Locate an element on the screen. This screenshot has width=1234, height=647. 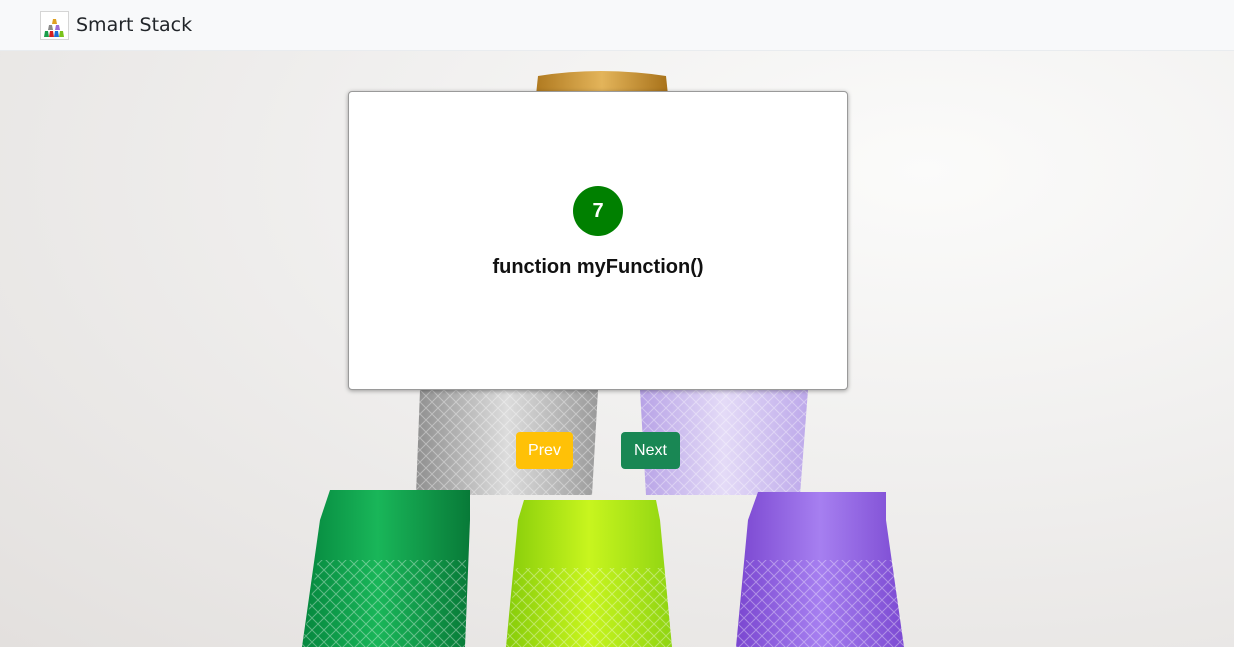
prev-button: Prev is located at coordinates (544, 450).